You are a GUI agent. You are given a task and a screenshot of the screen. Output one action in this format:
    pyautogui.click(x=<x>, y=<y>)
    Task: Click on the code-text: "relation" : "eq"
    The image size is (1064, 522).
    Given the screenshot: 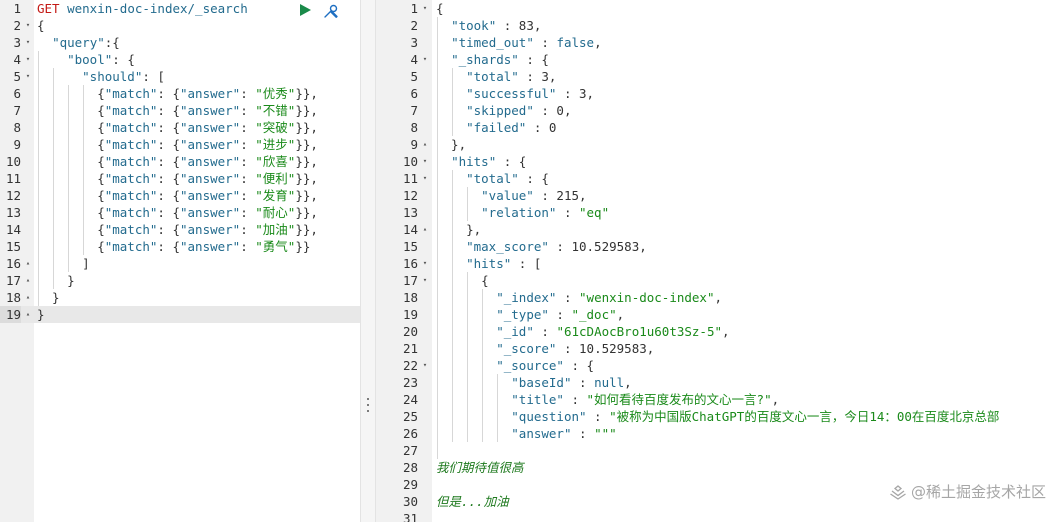 What is the action you would take?
    pyautogui.click(x=522, y=212)
    